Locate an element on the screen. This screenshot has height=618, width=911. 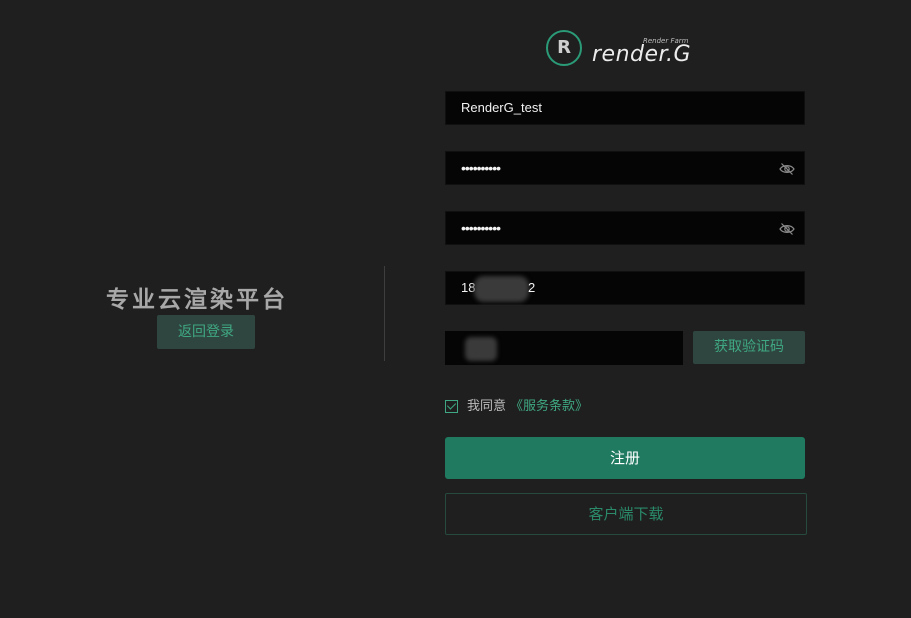
get-code-button: 获取验证码 is located at coordinates (749, 347).